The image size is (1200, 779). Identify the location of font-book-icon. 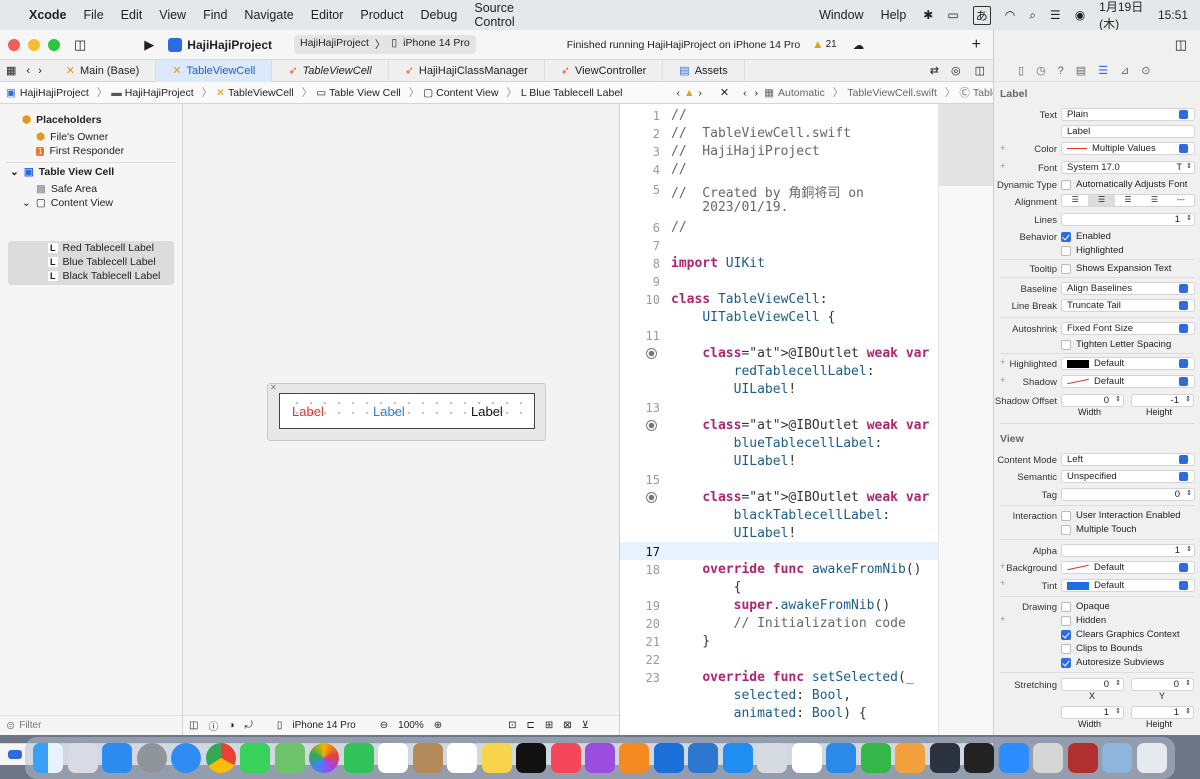
(1048, 758).